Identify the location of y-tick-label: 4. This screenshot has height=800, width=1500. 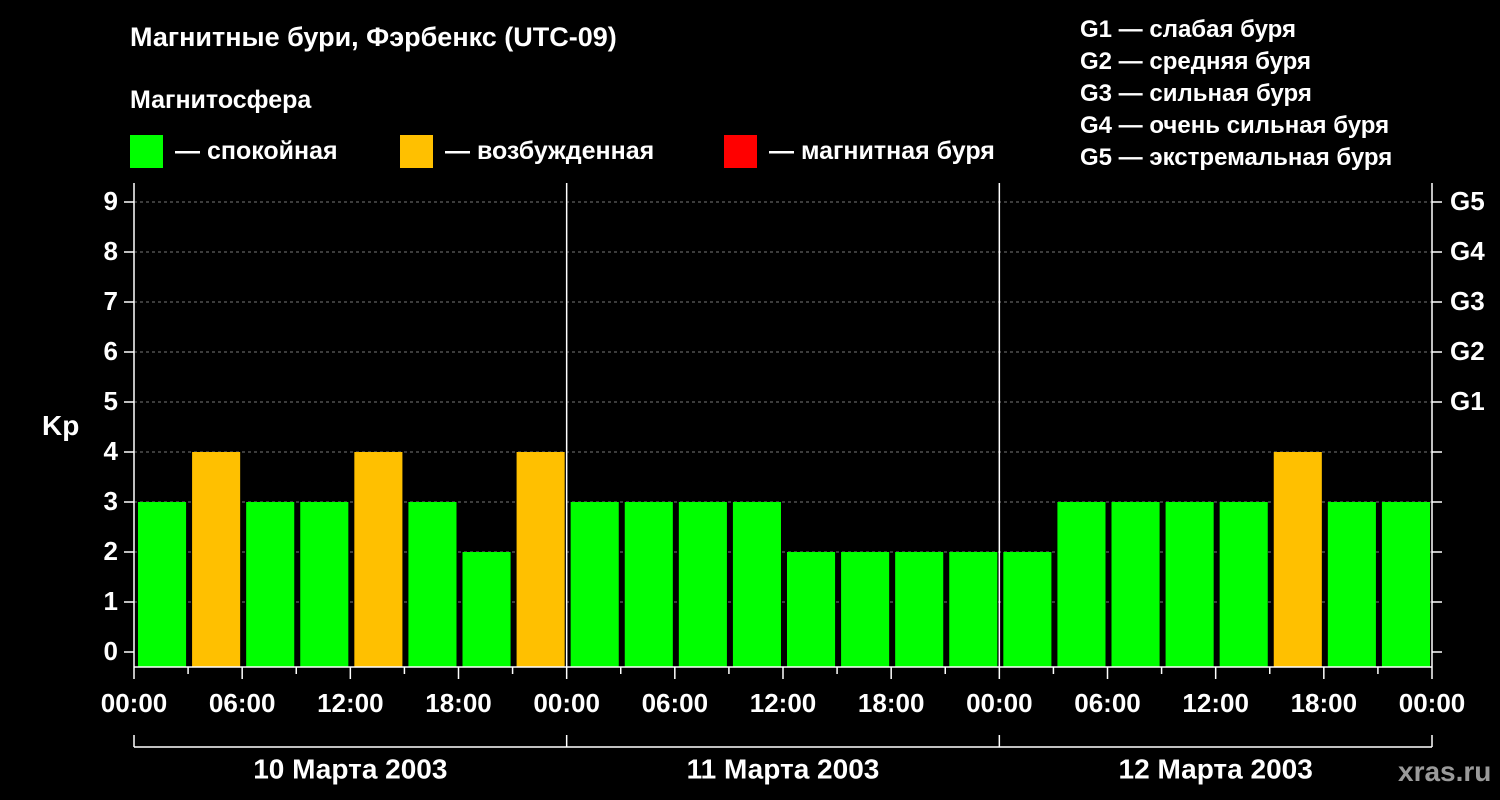
(111, 451).